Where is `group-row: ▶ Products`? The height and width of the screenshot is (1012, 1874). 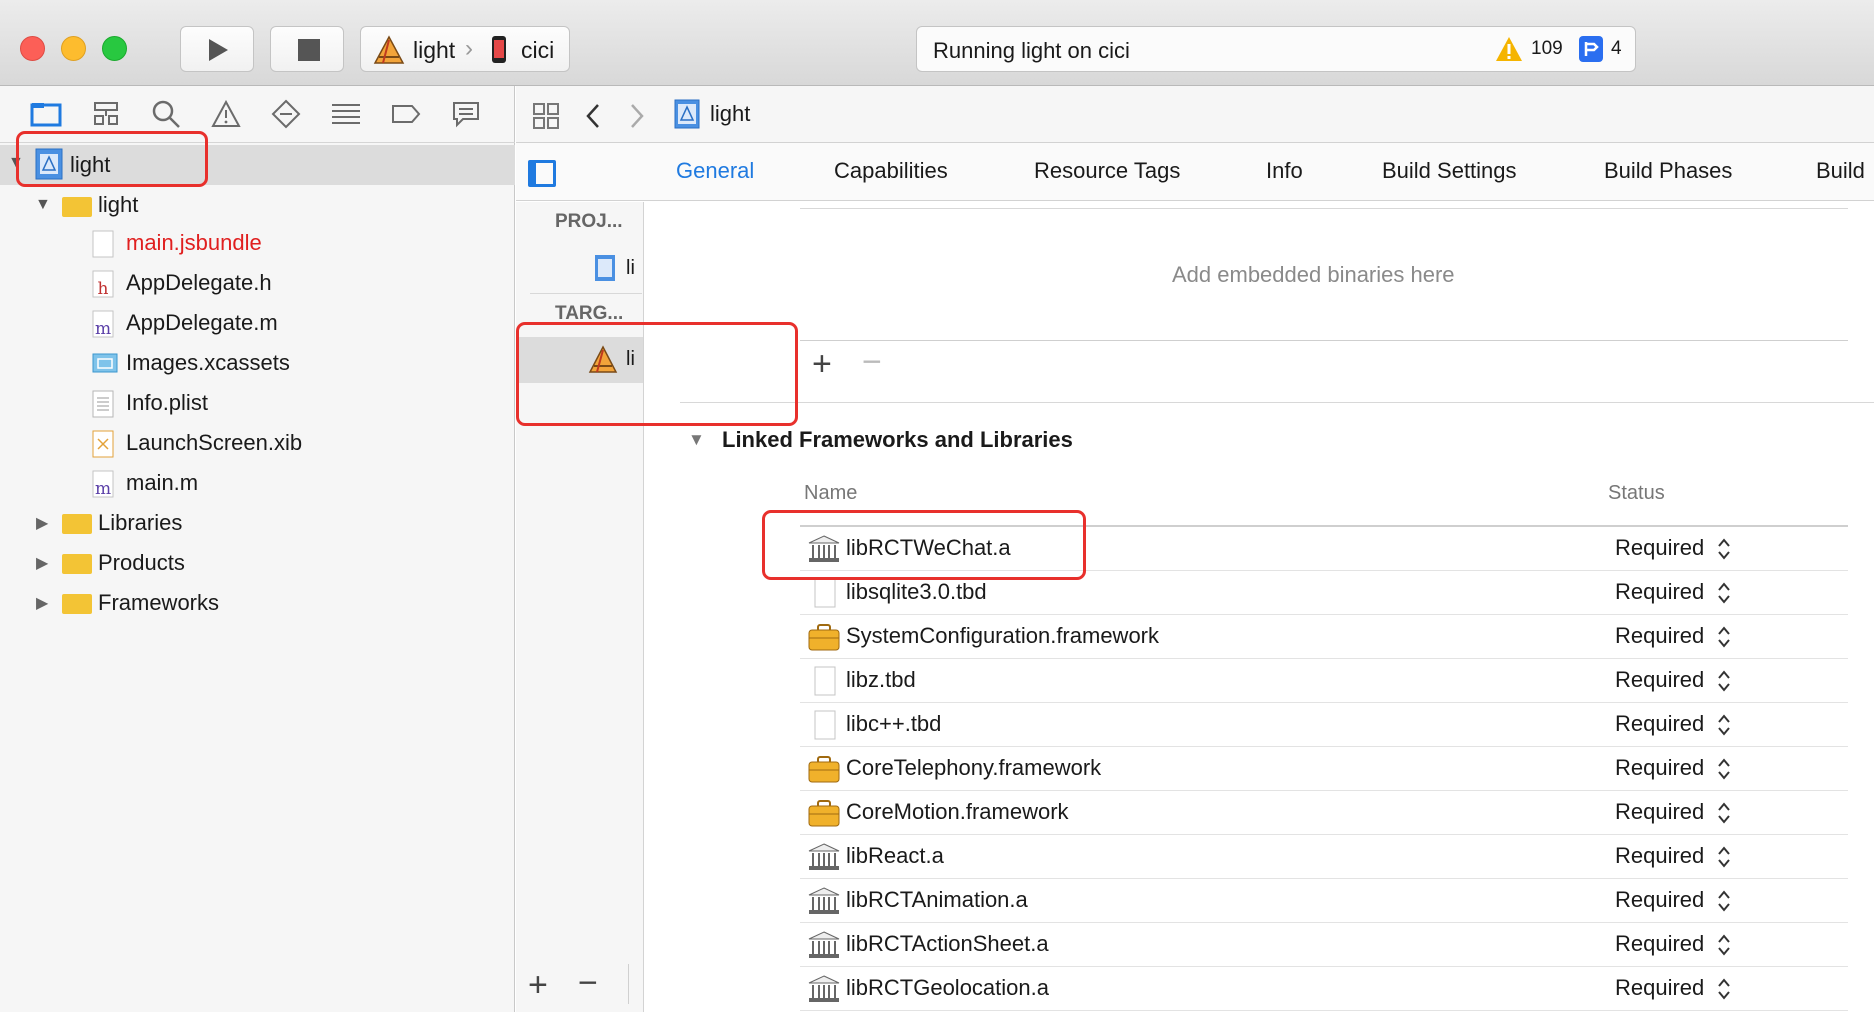 group-row: ▶ Products is located at coordinates (257, 564).